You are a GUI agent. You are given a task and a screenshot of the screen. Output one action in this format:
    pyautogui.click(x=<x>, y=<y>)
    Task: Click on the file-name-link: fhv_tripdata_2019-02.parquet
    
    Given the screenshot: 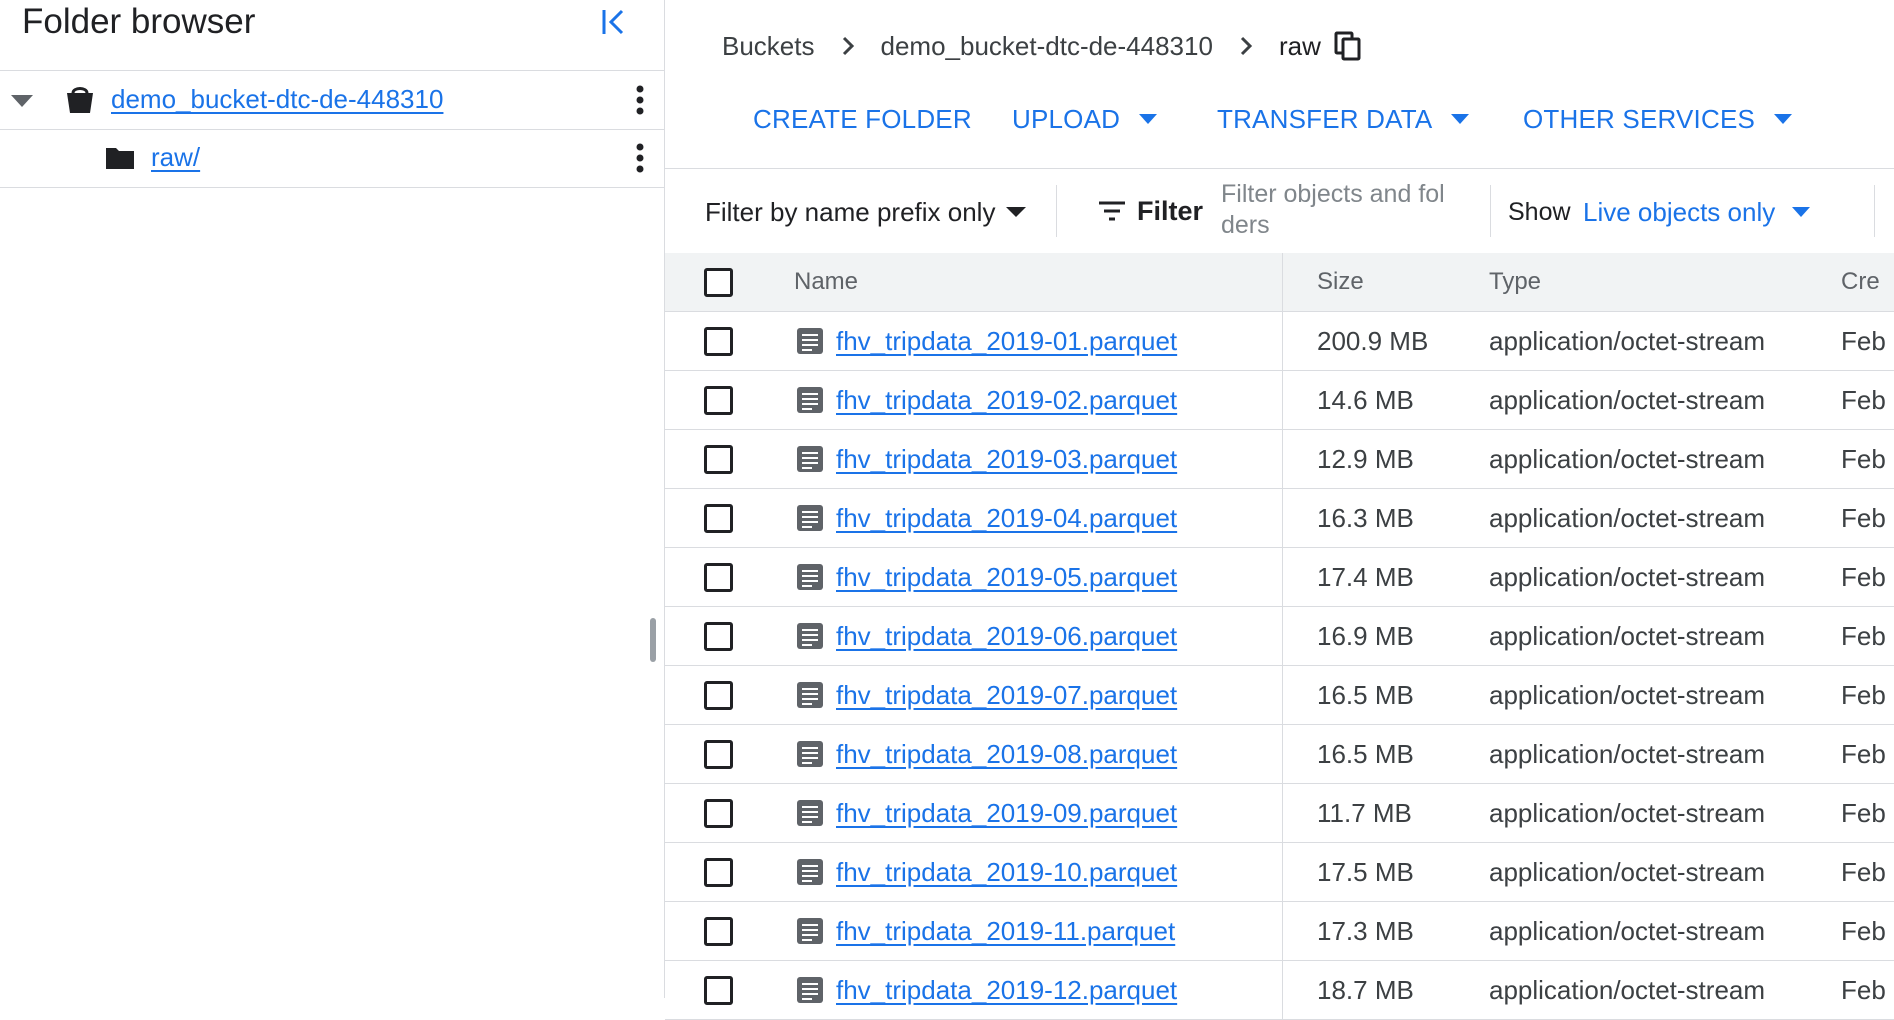 What is the action you would take?
    pyautogui.click(x=1006, y=400)
    